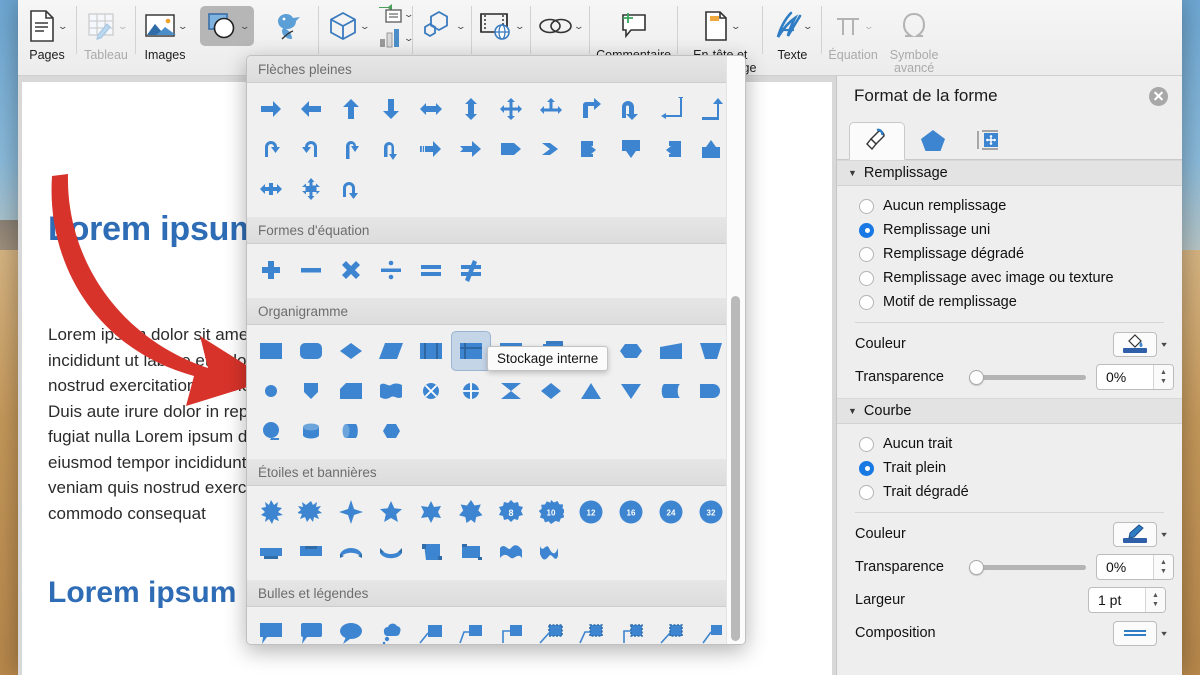 Image resolution: width=1200 pixels, height=675 pixels. I want to click on toolbar-button-formes: ⌄, so click(227, 24).